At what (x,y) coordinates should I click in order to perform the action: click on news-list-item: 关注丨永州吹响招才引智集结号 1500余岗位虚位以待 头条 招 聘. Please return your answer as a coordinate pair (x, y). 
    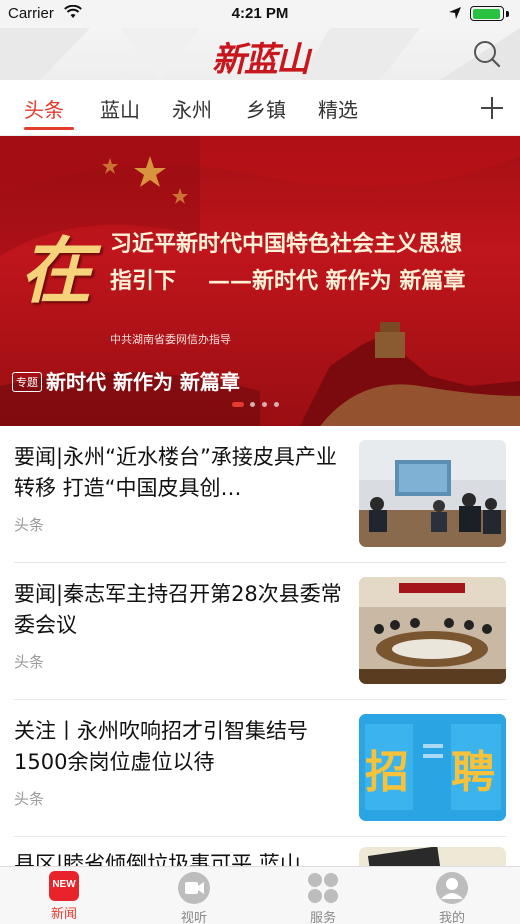
    Looking at the image, I should click on (260, 768).